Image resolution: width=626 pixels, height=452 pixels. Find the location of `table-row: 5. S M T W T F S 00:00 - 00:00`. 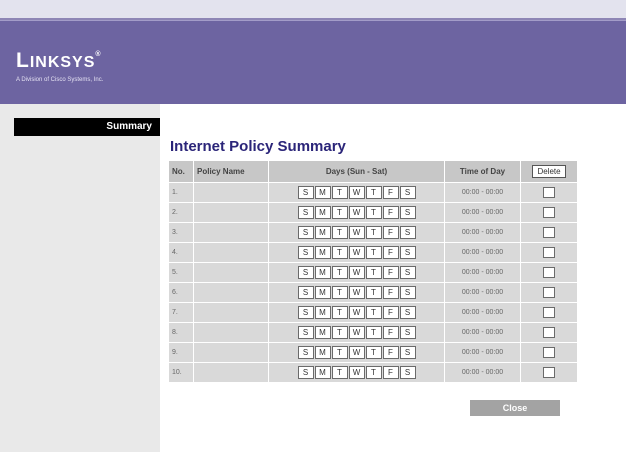

table-row: 5. S M T W T F S 00:00 - 00:00 is located at coordinates (373, 272).